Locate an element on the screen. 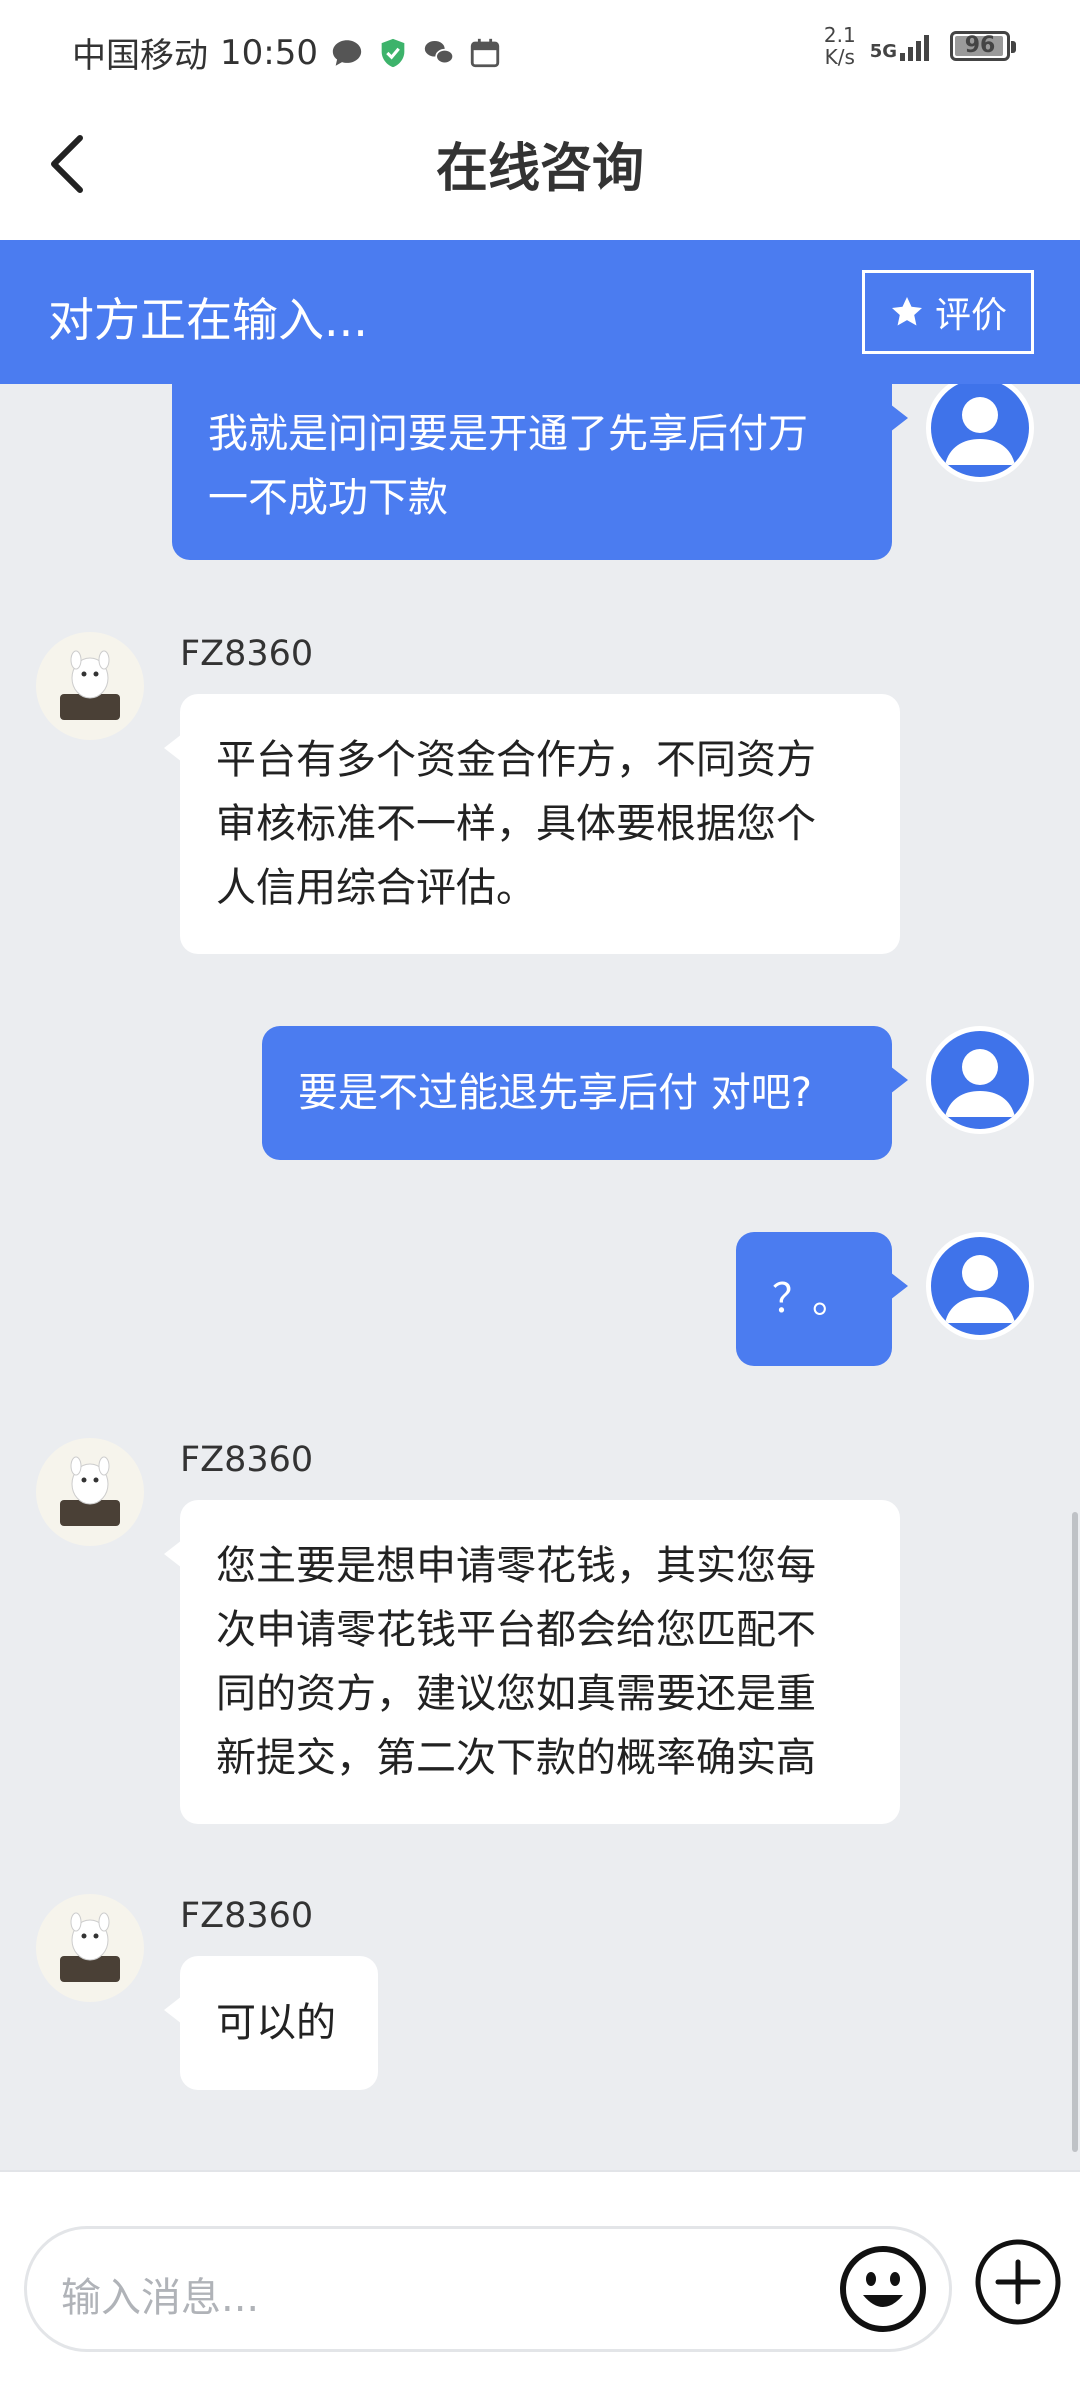  message-notification-icon is located at coordinates (347, 52).